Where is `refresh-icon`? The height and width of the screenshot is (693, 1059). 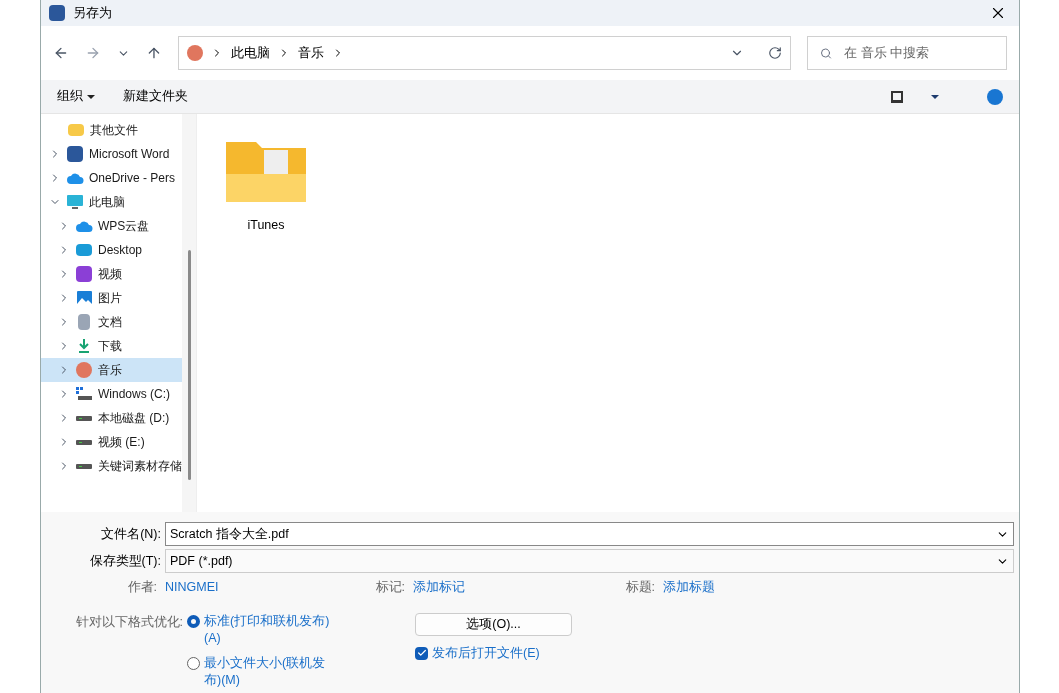
refresh-icon is located at coordinates (775, 53).